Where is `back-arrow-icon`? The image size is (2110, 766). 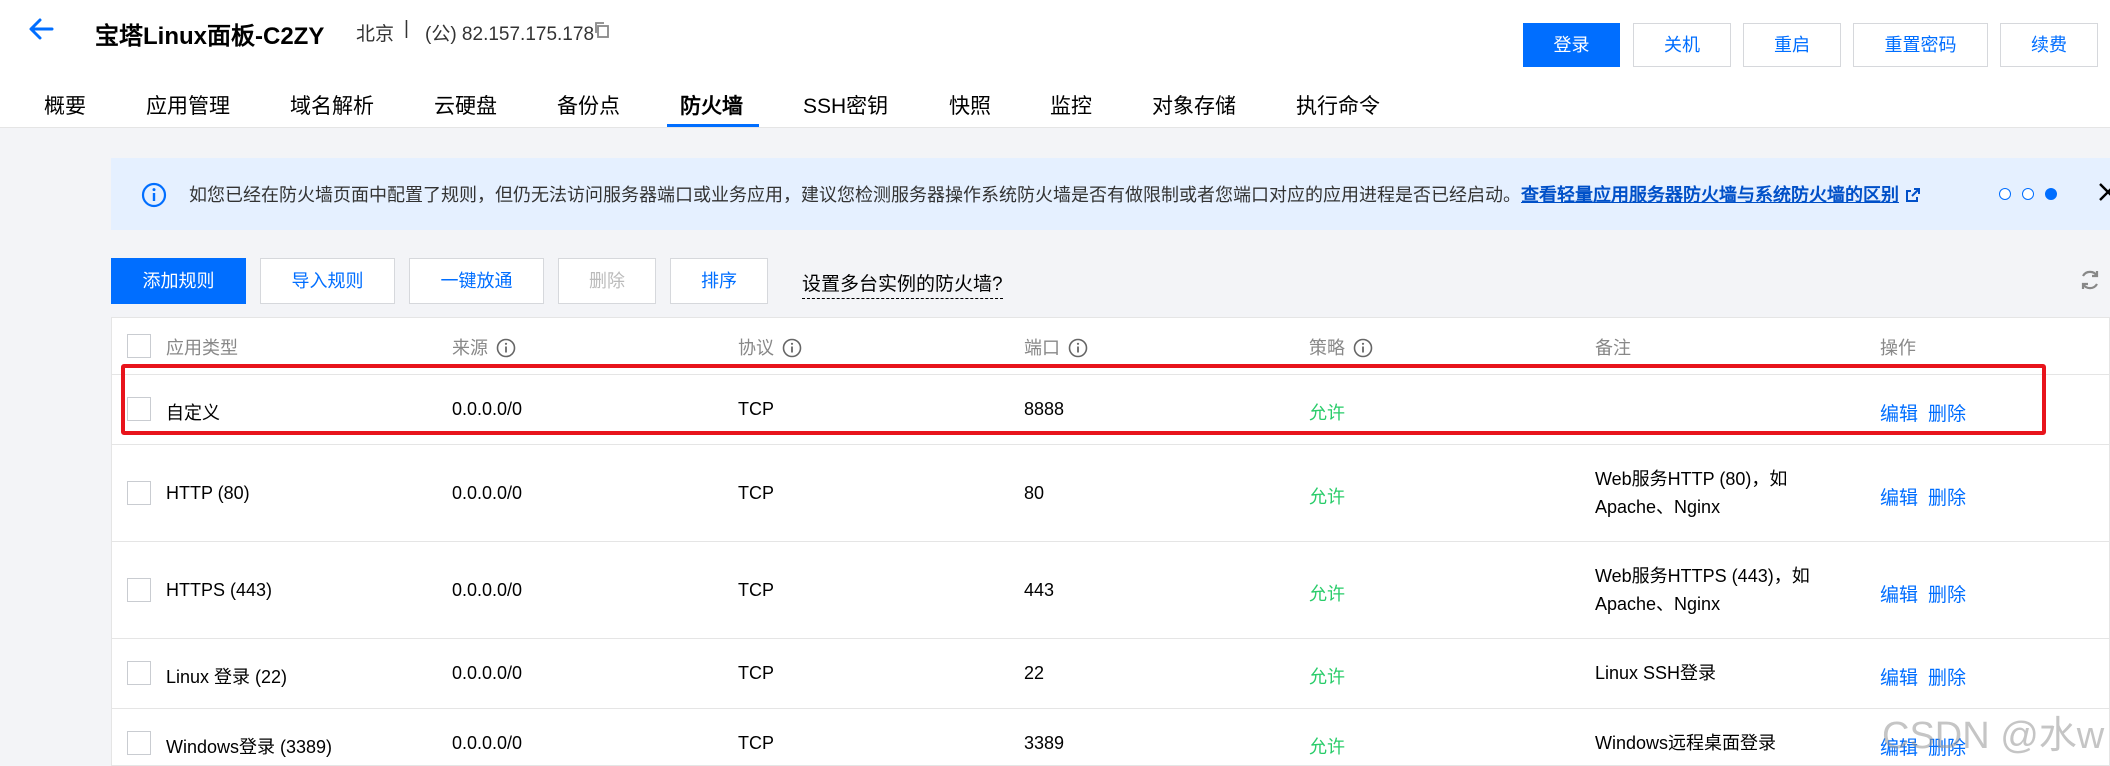
back-arrow-icon is located at coordinates (41, 29).